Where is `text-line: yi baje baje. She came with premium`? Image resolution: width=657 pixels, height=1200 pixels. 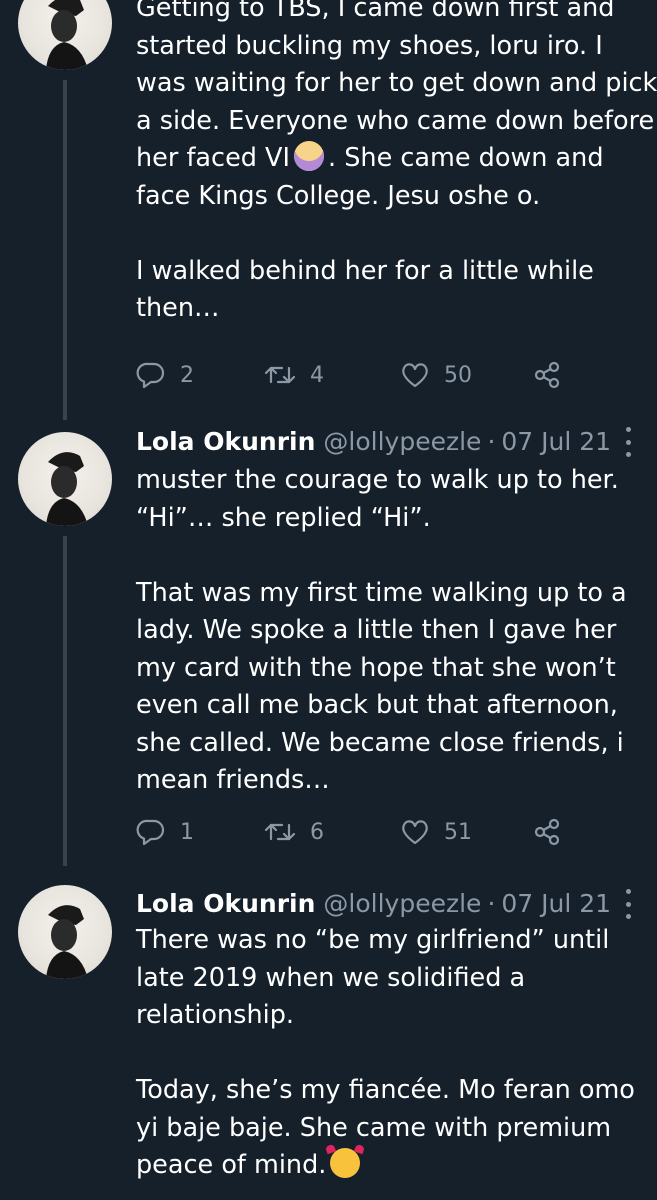 text-line: yi baje baje. She came with premium is located at coordinates (374, 1127).